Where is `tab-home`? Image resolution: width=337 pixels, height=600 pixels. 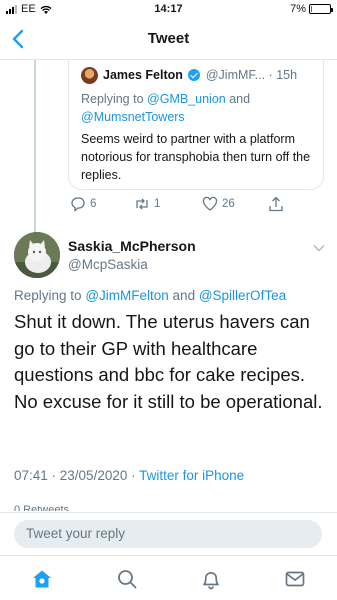 tab-home is located at coordinates (42, 579).